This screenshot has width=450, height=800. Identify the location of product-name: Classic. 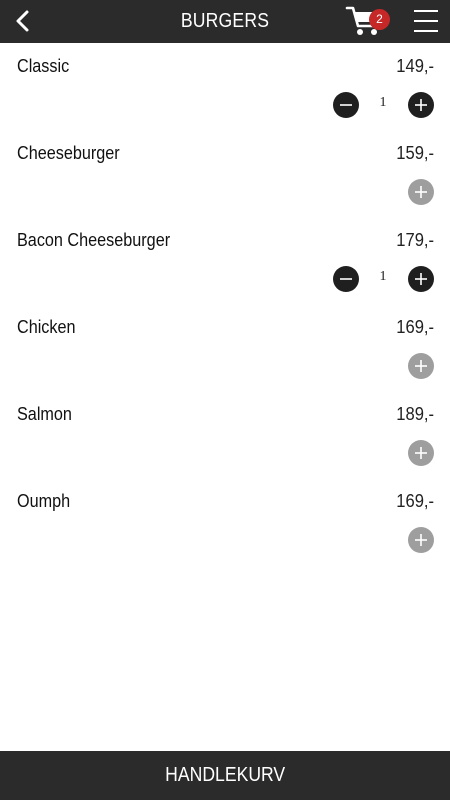
(43, 66).